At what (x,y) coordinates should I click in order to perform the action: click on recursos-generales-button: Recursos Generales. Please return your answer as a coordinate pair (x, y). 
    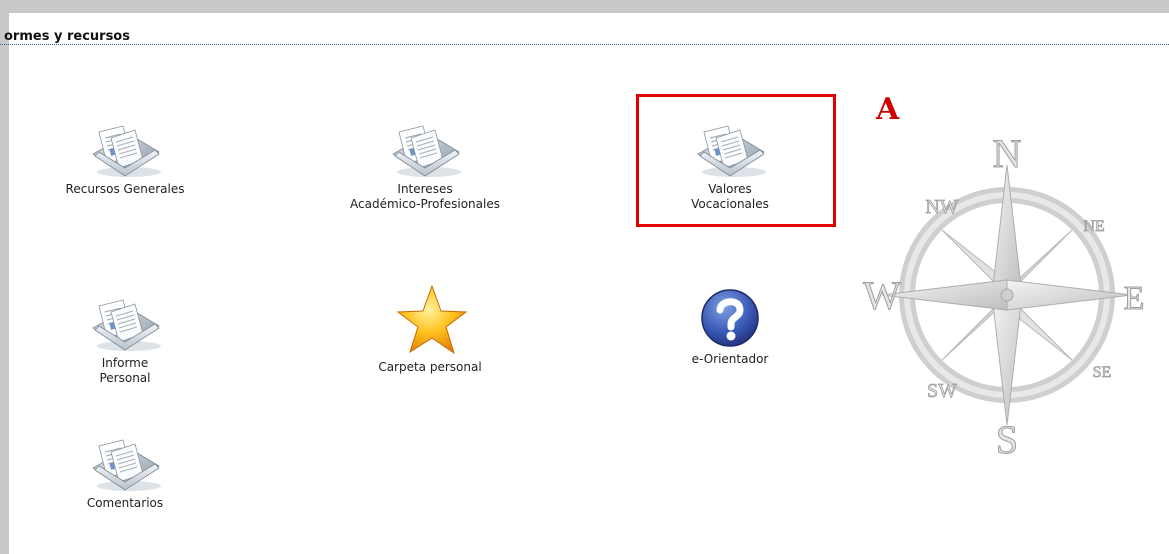
    Looking at the image, I should click on (125, 158).